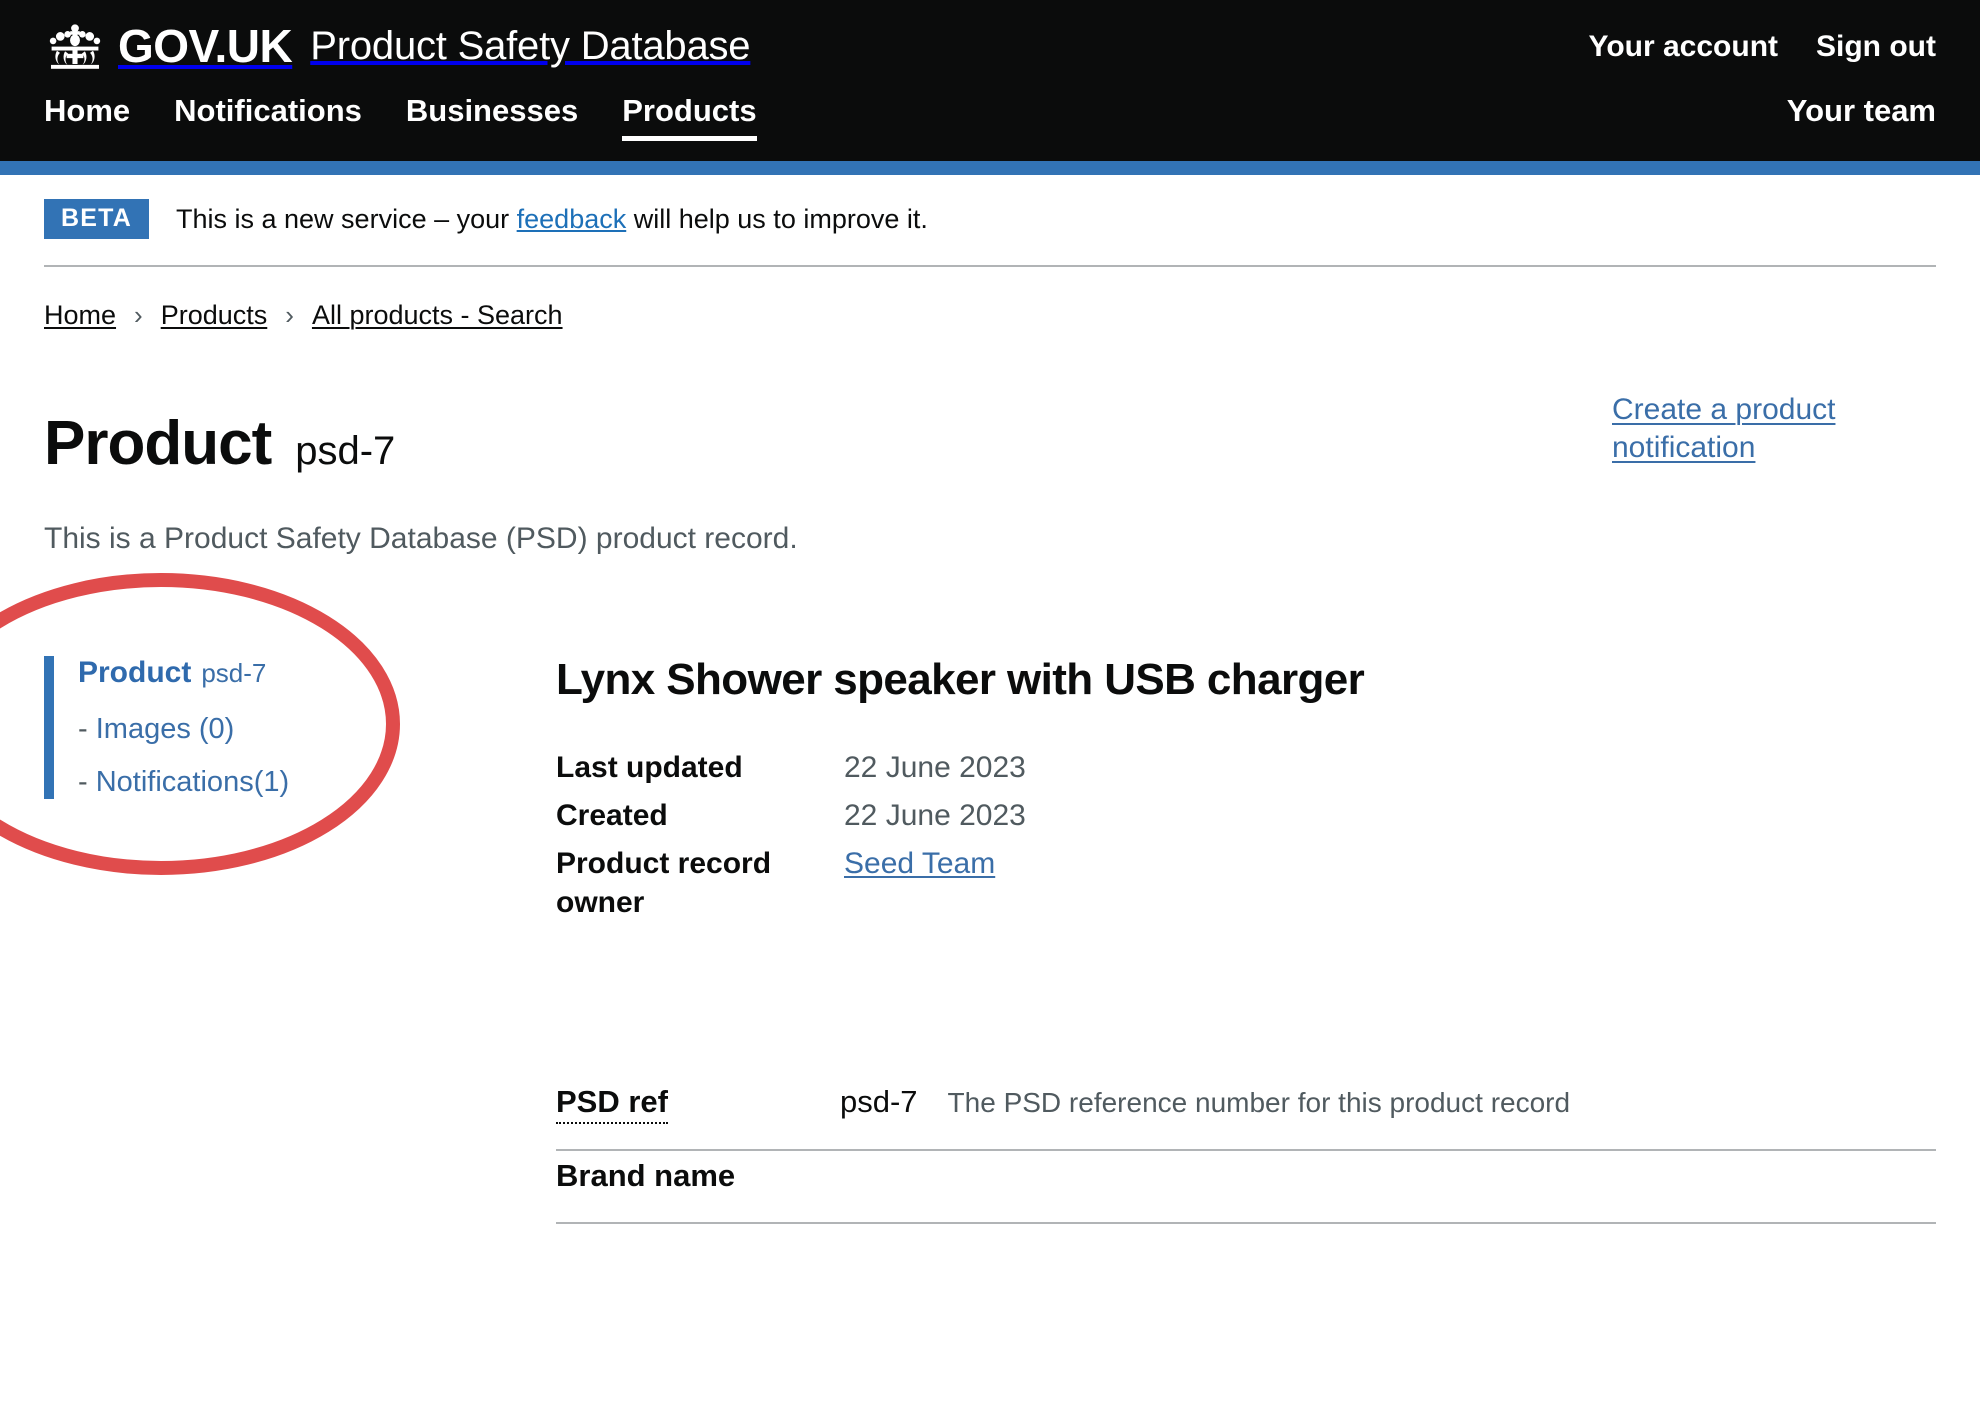 This screenshot has height=1412, width=1980. Describe the element at coordinates (530, 46) in the screenshot. I see `service-name: Product Safety Database` at that location.